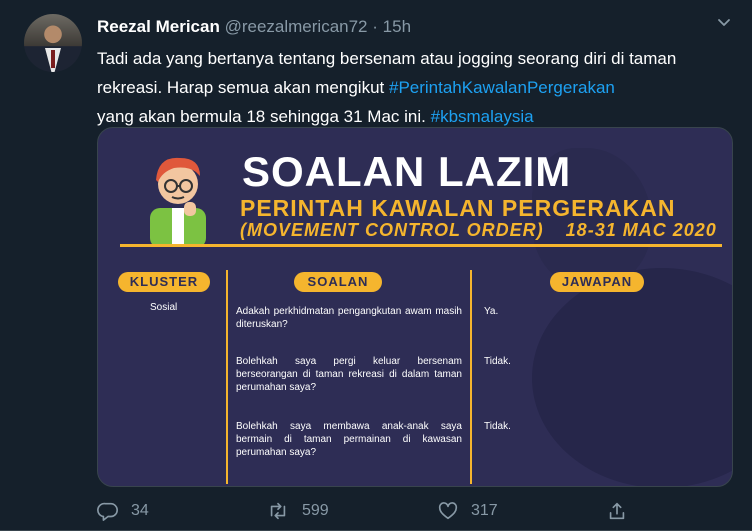 This screenshot has width=752, height=531. I want to click on author-handle: @reezalmerican72, so click(296, 26).